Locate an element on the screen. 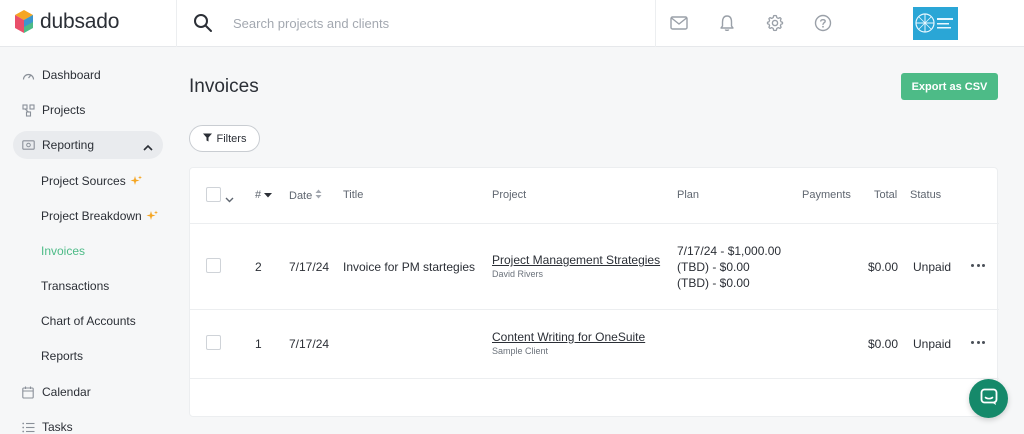 Image resolution: width=1024 pixels, height=434 pixels. sidebar-subitem-label: Transactions is located at coordinates (75, 286).